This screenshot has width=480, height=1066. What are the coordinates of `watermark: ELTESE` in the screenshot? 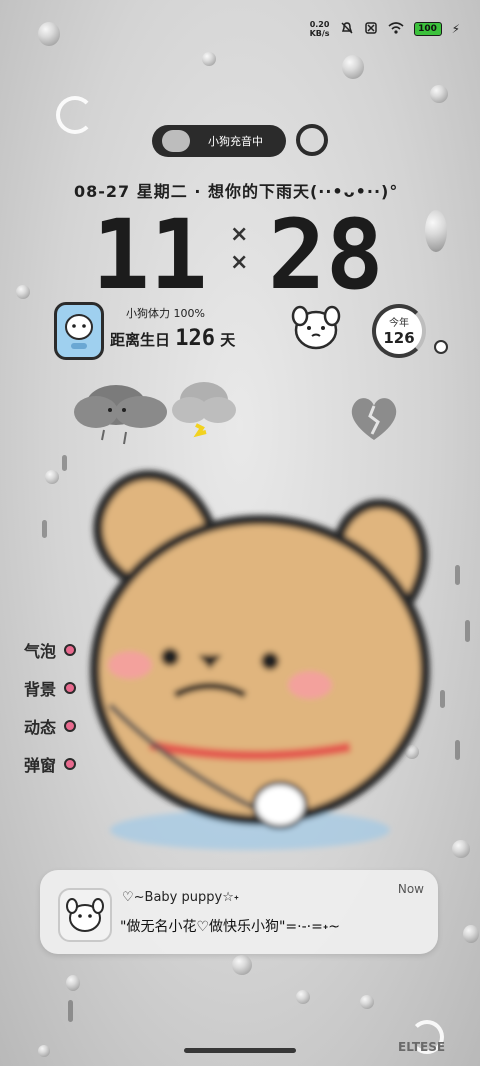 It's located at (422, 1047).